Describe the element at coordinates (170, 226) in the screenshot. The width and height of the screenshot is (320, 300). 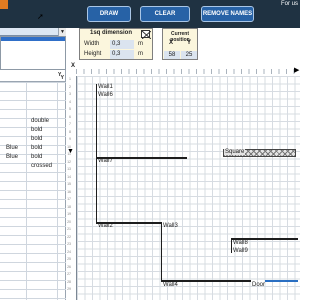
I see `wall3-label: Wall3` at that location.